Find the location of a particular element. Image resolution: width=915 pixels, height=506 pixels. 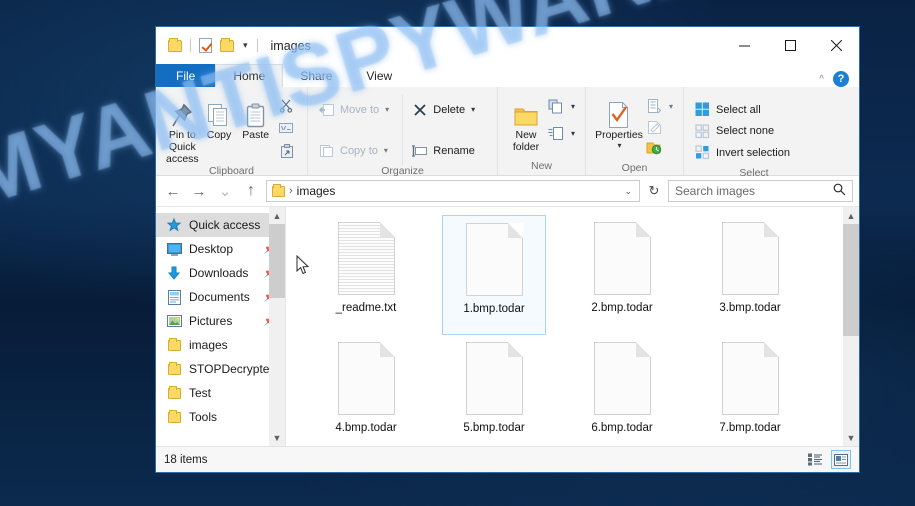

list-item: 5.bmp.todar is located at coordinates (494, 390).